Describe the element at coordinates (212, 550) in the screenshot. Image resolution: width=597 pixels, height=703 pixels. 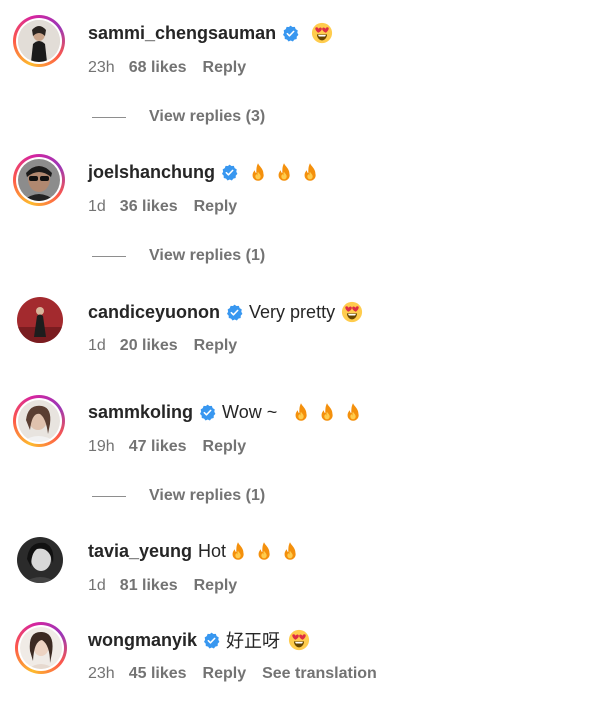
I see `comment-text: Hot` at that location.